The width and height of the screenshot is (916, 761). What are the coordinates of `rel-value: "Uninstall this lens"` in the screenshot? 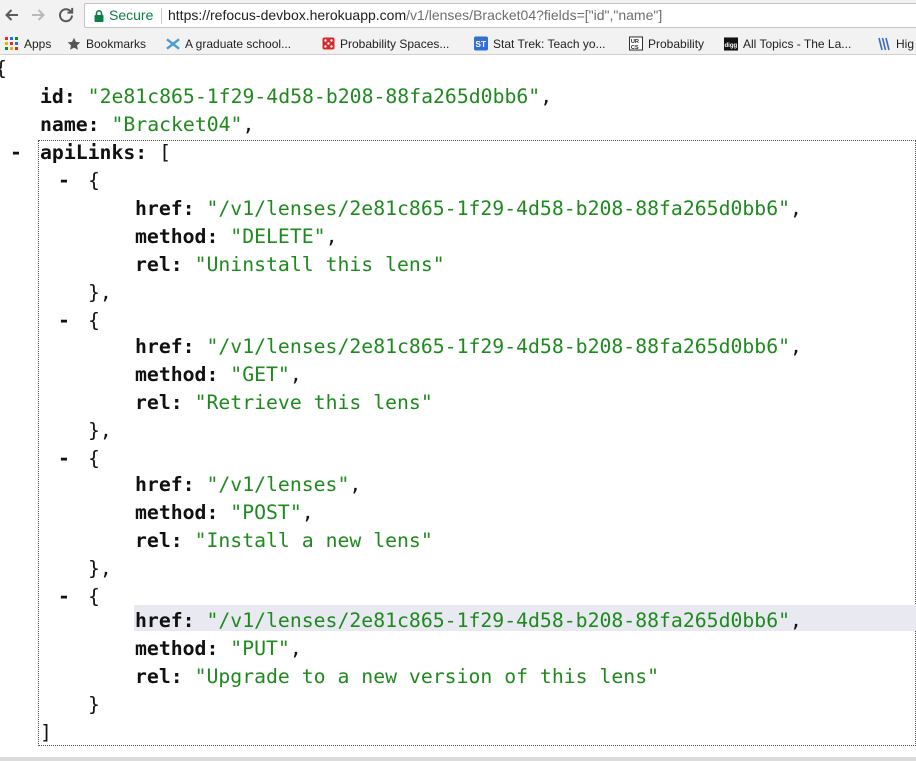 It's located at (319, 264).